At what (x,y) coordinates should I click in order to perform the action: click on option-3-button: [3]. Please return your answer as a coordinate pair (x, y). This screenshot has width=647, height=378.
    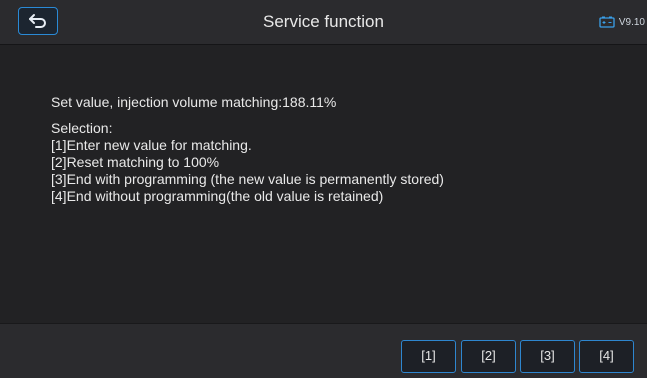
    Looking at the image, I should click on (547, 356).